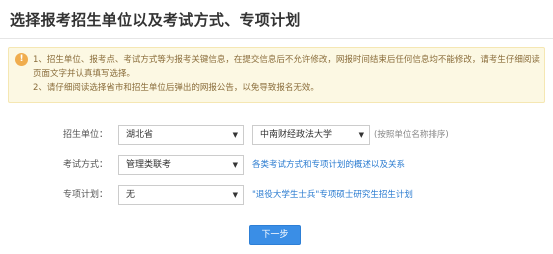 The width and height of the screenshot is (553, 254). Describe the element at coordinates (85, 165) in the screenshot. I see `exam-mode-label: 考试方式：` at that location.